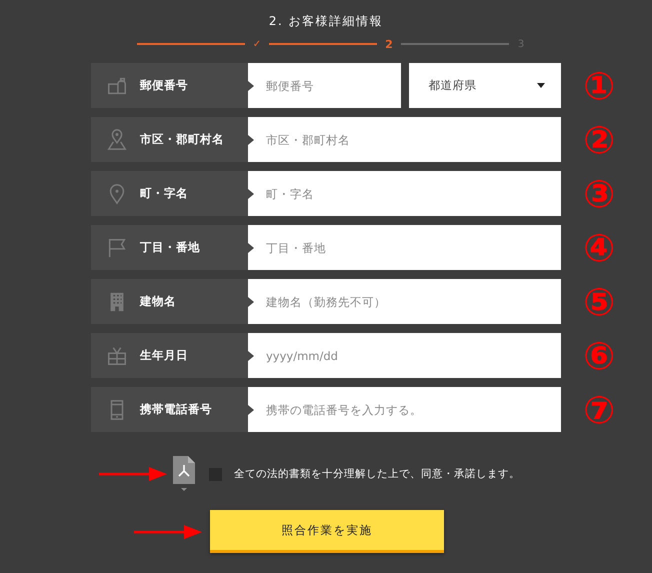 This screenshot has width=652, height=573. What do you see at coordinates (117, 247) in the screenshot?
I see `flag-icon` at bounding box center [117, 247].